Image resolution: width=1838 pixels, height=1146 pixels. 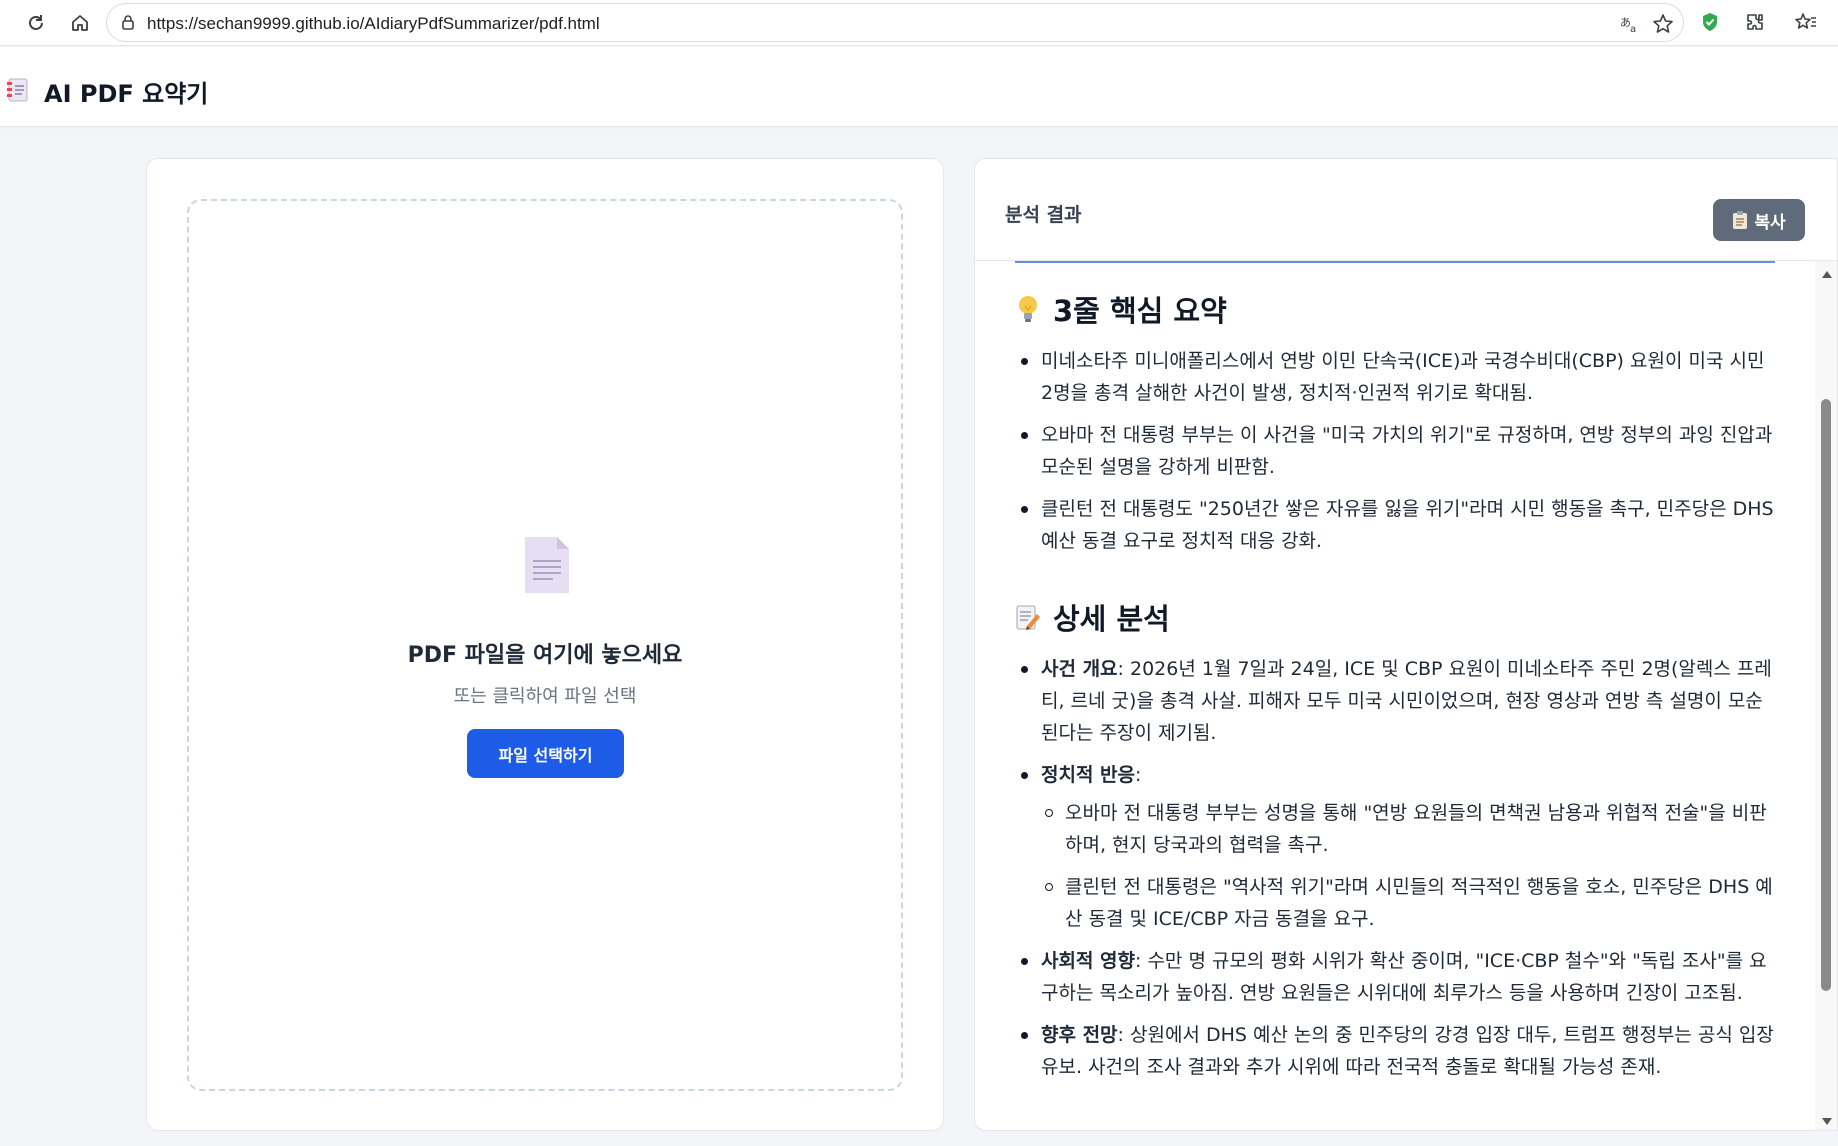 I want to click on copy-label: 복사, so click(x=1770, y=222).